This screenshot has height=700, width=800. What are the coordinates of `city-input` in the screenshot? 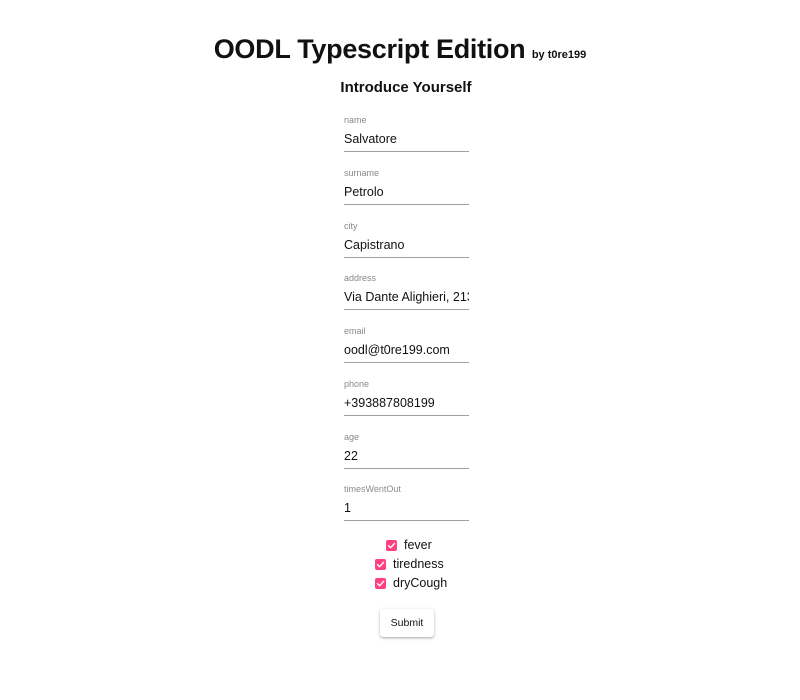 It's located at (406, 245).